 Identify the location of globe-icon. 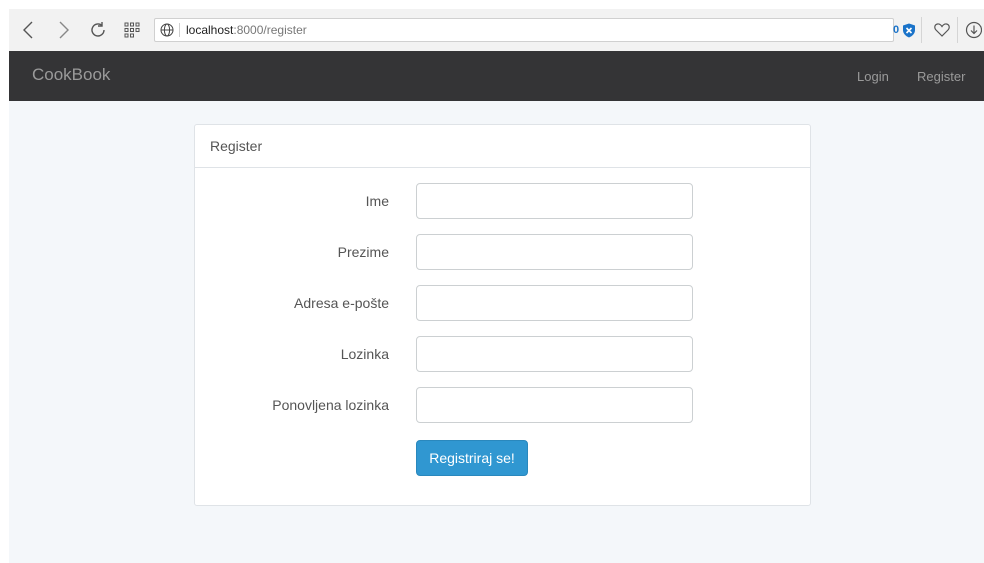
(167, 30).